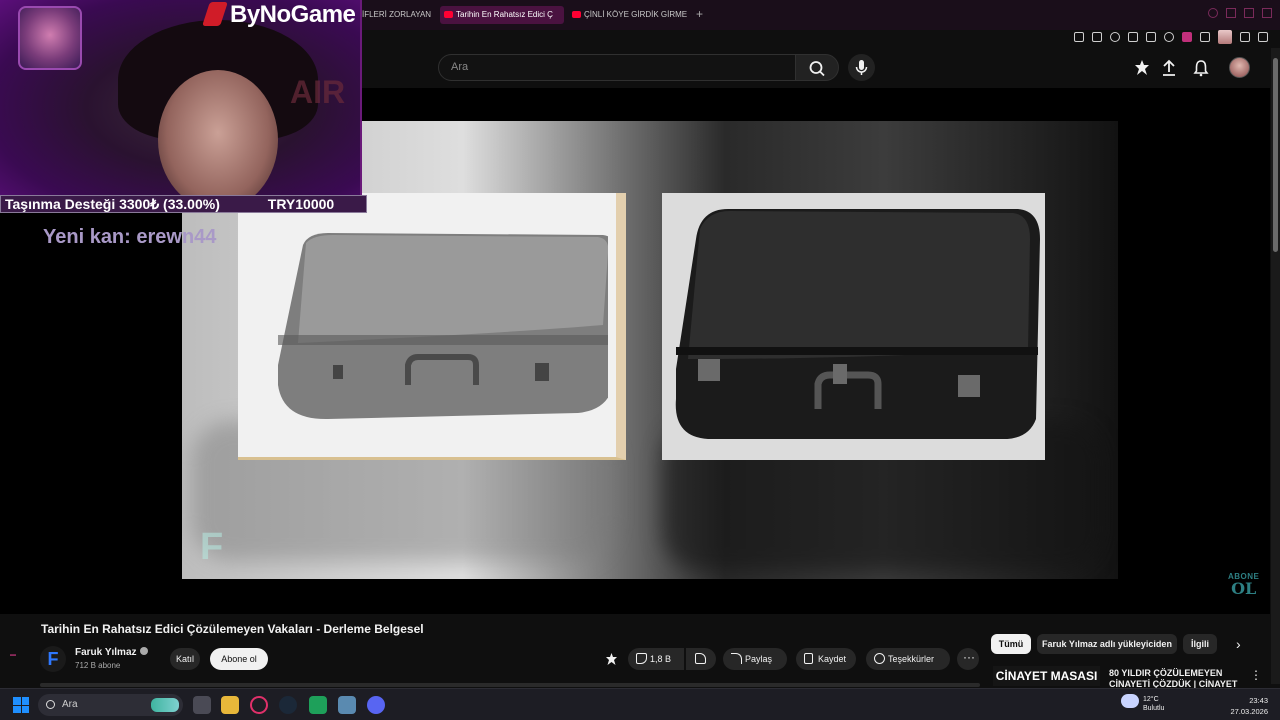  Describe the element at coordinates (641, 658) in the screenshot. I see `thumbs-up-icon` at that location.